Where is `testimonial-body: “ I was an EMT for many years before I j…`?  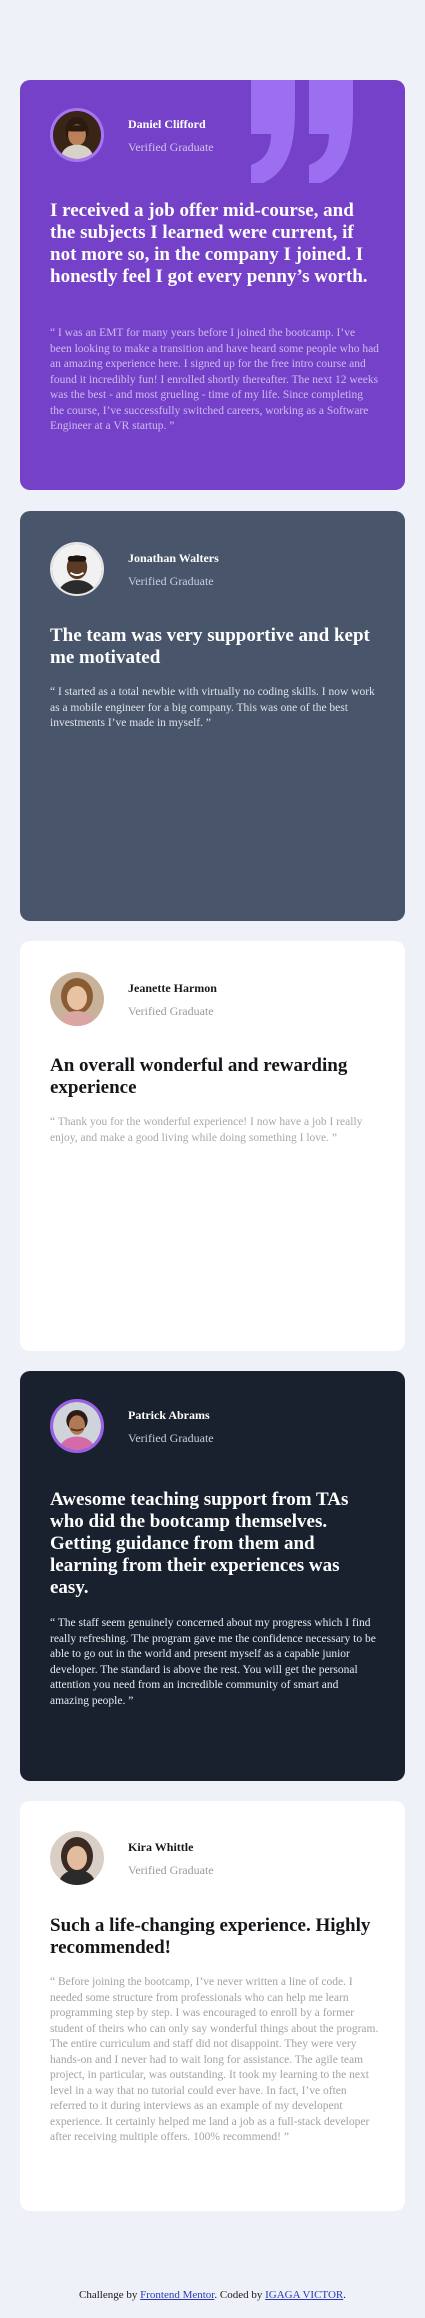 testimonial-body: “ I was an EMT for many years before I j… is located at coordinates (214, 379).